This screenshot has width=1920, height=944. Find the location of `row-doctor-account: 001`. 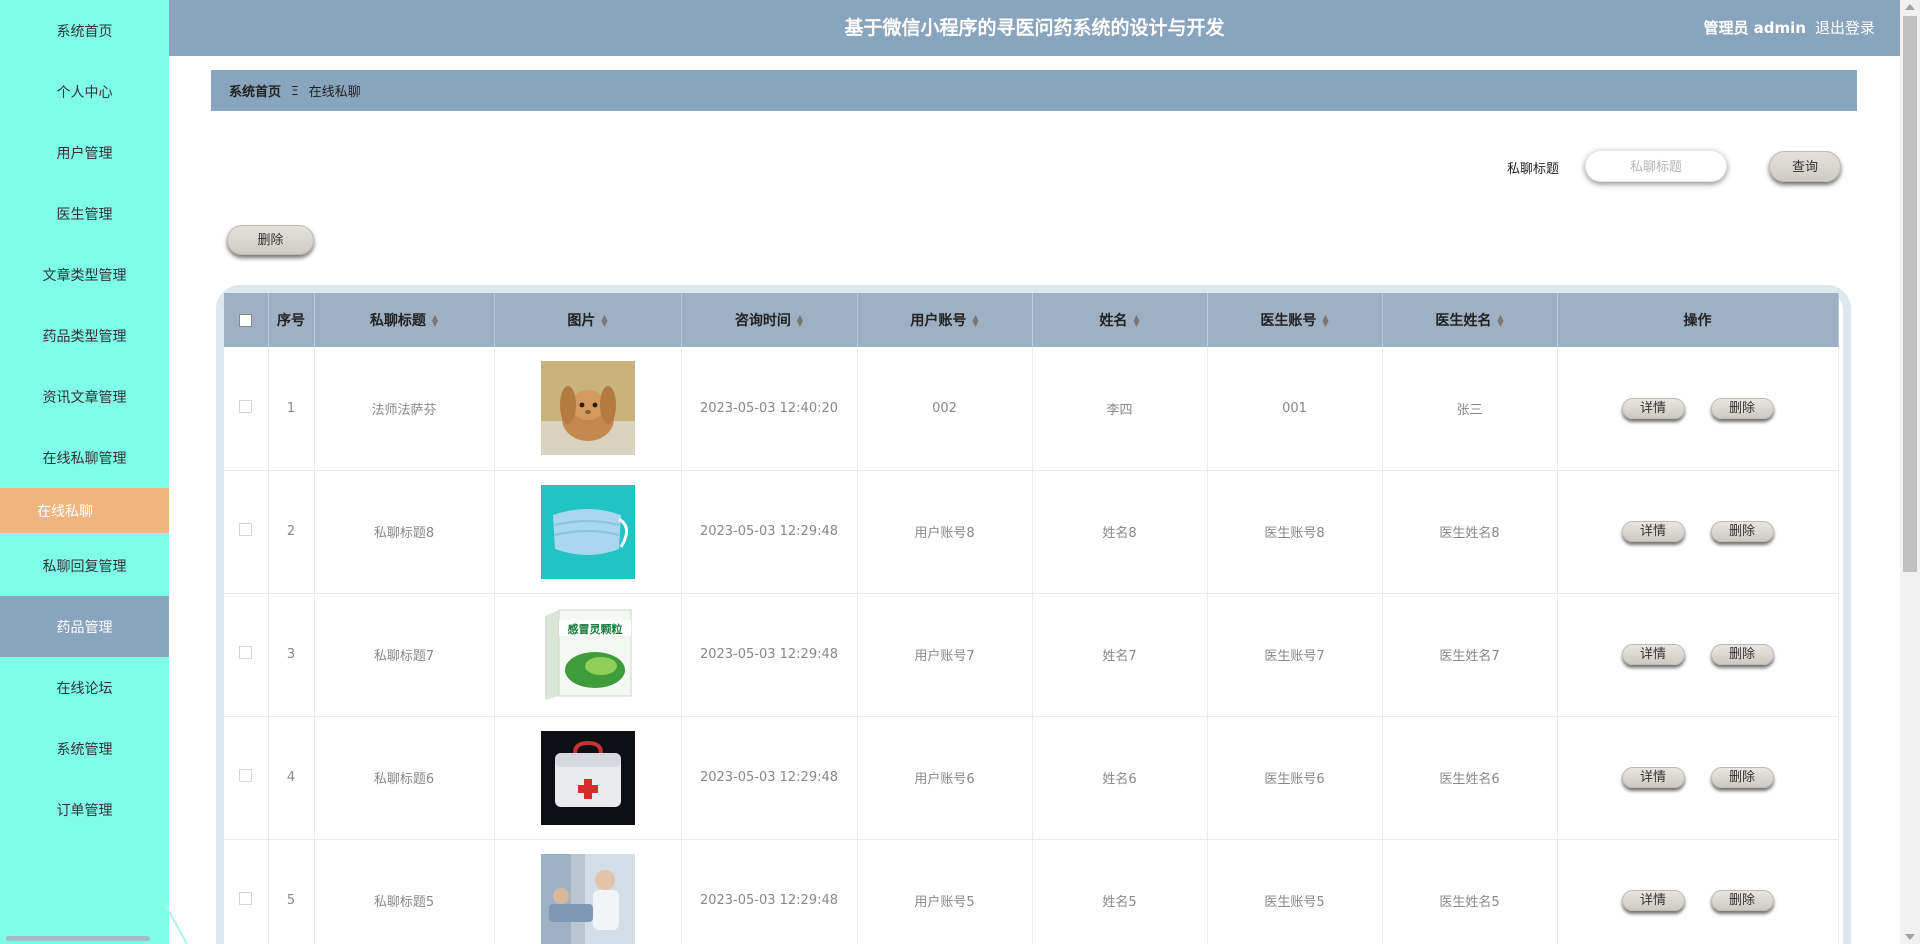

row-doctor-account: 001 is located at coordinates (1295, 409).